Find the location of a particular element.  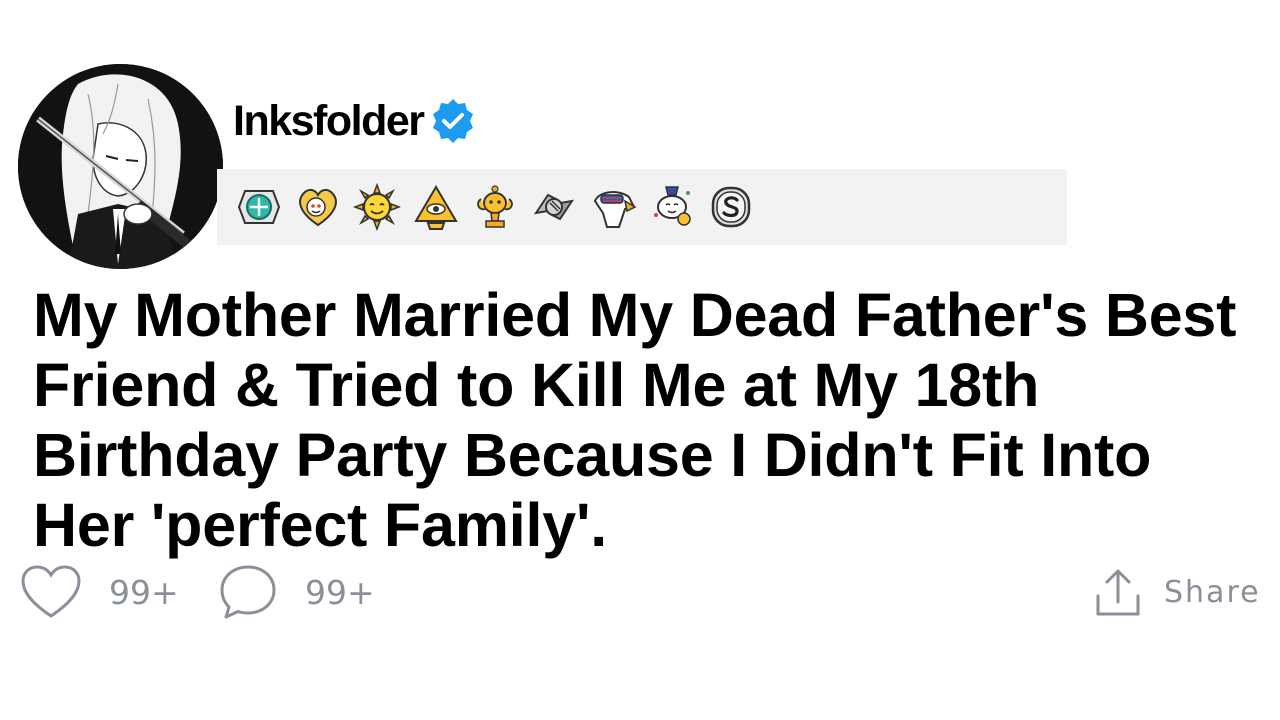

share-upload-icon is located at coordinates (1118, 592).